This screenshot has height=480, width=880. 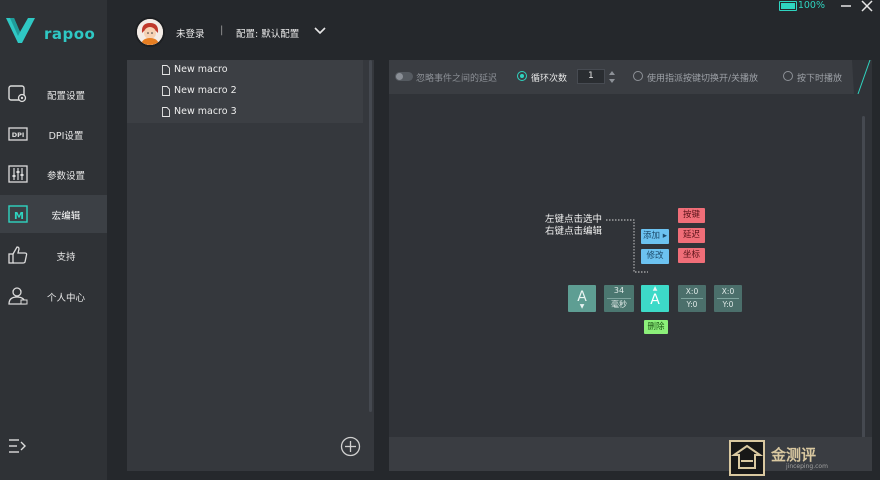 What do you see at coordinates (522, 76) in the screenshot?
I see `loop-radio` at bounding box center [522, 76].